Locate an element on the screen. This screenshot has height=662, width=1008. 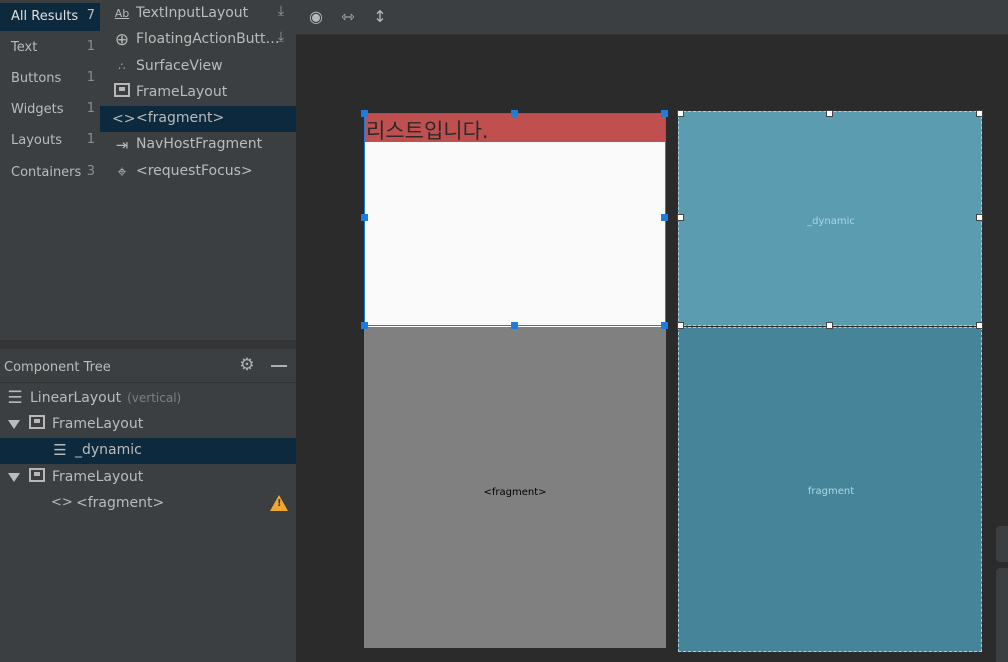
zoom-control-button is located at coordinates (1002, 544).